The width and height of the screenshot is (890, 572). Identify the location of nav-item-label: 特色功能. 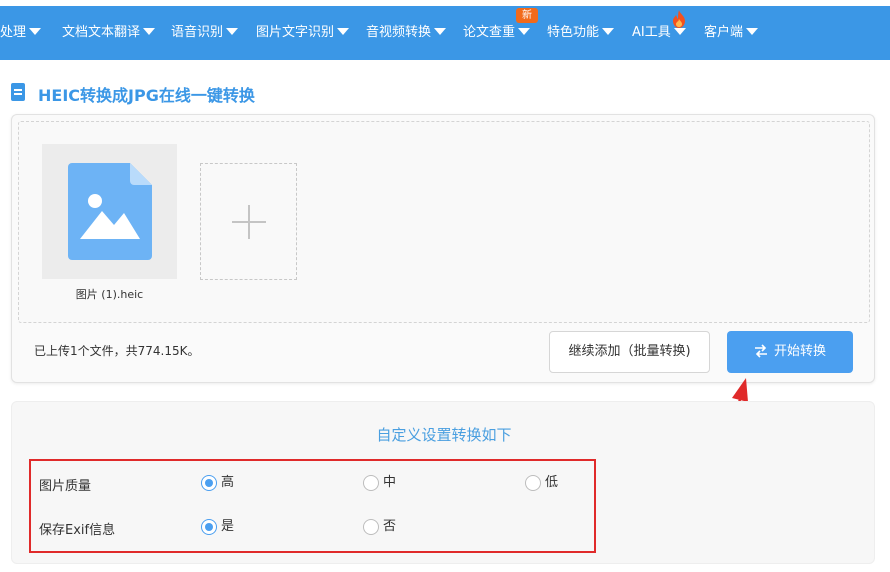
(573, 32).